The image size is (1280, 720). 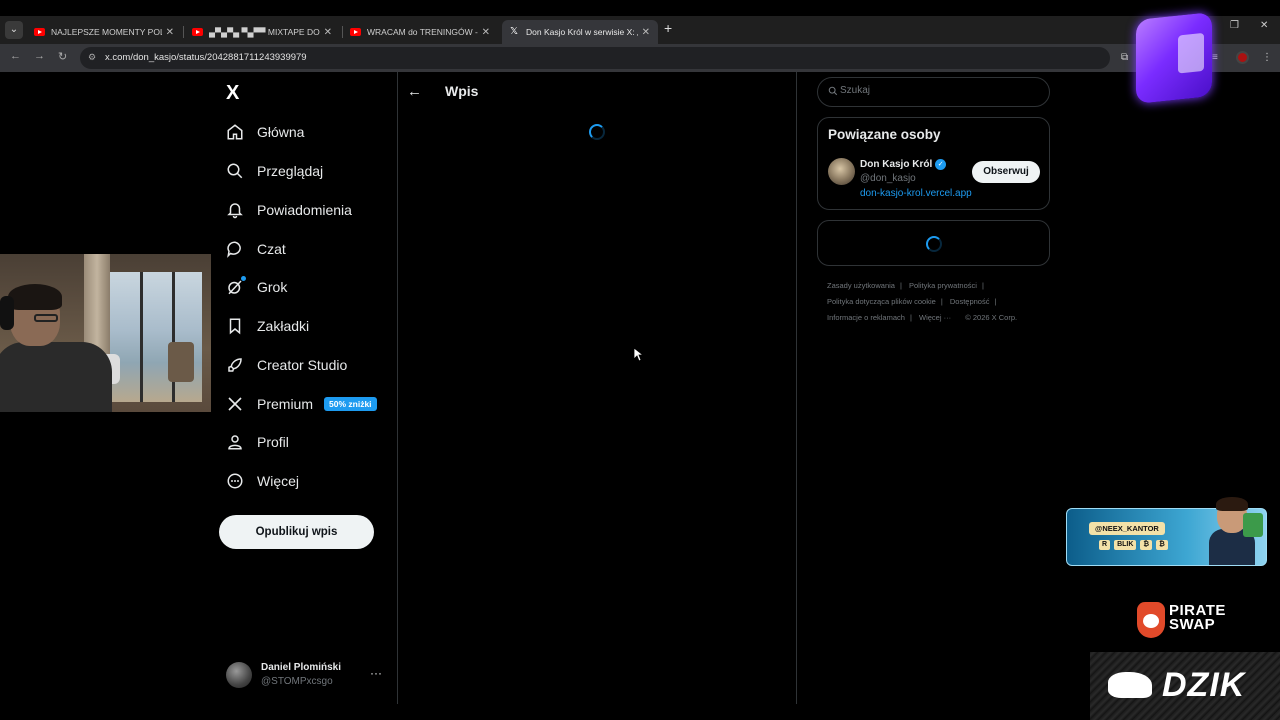 What do you see at coordinates (1242, 57) in the screenshot?
I see `profile-avatar` at bounding box center [1242, 57].